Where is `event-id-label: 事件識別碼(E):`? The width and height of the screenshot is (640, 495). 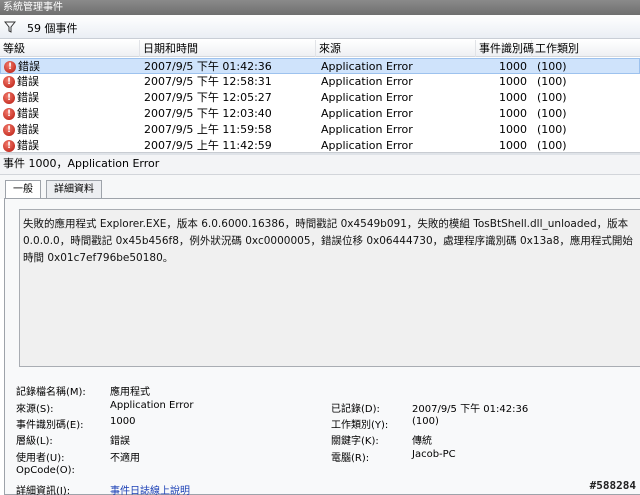
event-id-label: 事件識別碼(E): is located at coordinates (50, 425).